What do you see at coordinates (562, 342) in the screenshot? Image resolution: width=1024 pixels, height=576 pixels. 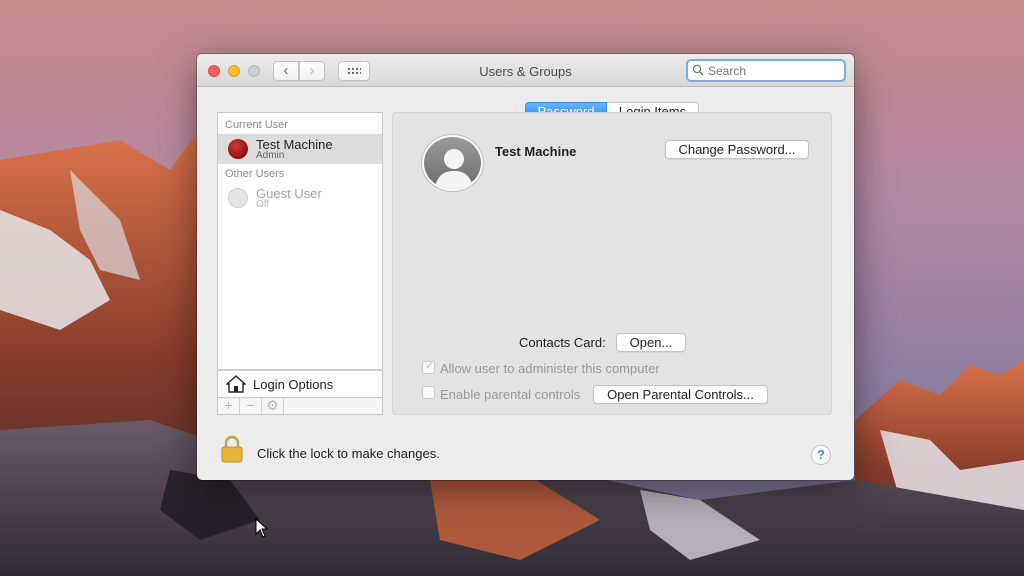 I see `contacts-card-label: Contacts Card:` at bounding box center [562, 342].